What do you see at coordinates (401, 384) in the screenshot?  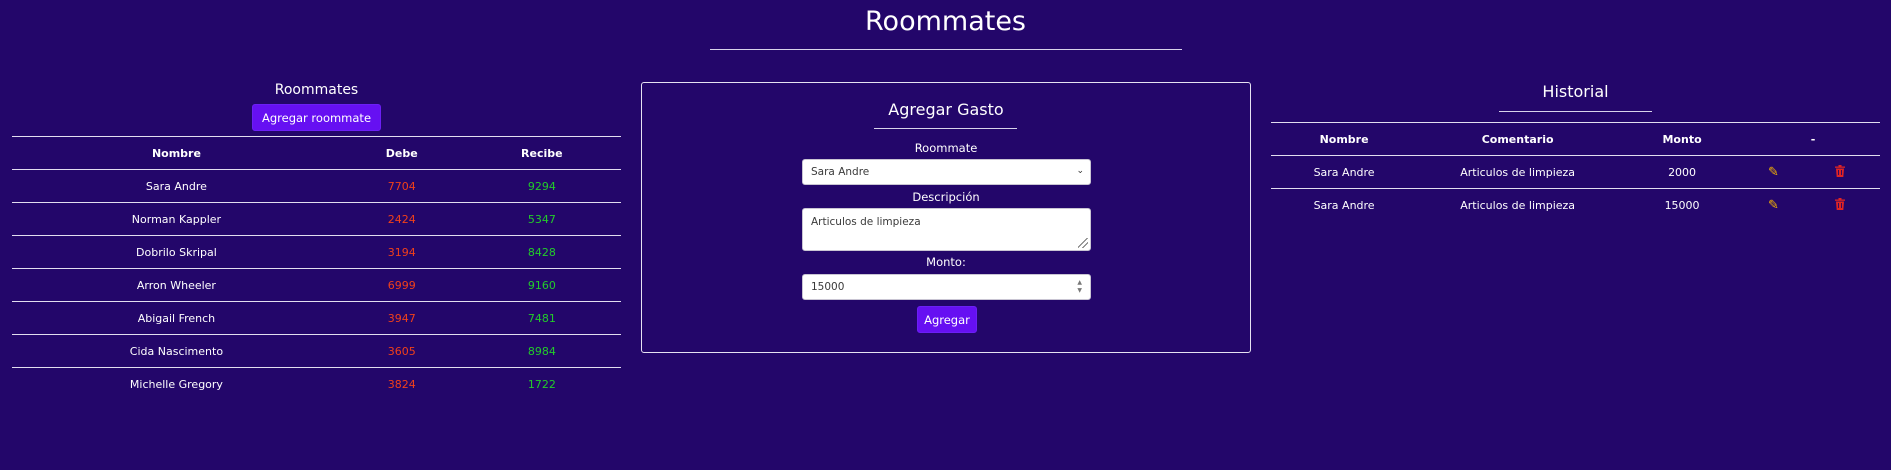 I see `roommate-debe: 3824` at bounding box center [401, 384].